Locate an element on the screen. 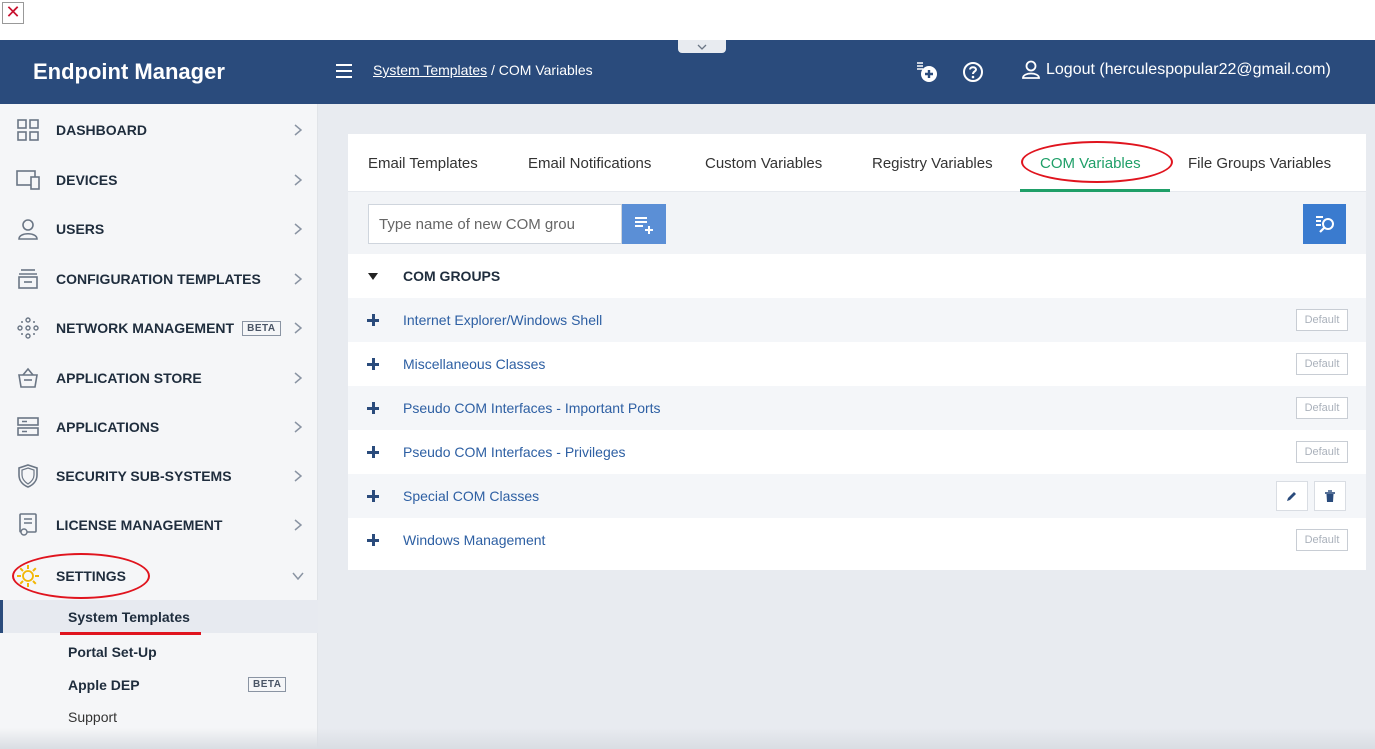  breadcrumb-link-system-templates: System Templates is located at coordinates (430, 70).